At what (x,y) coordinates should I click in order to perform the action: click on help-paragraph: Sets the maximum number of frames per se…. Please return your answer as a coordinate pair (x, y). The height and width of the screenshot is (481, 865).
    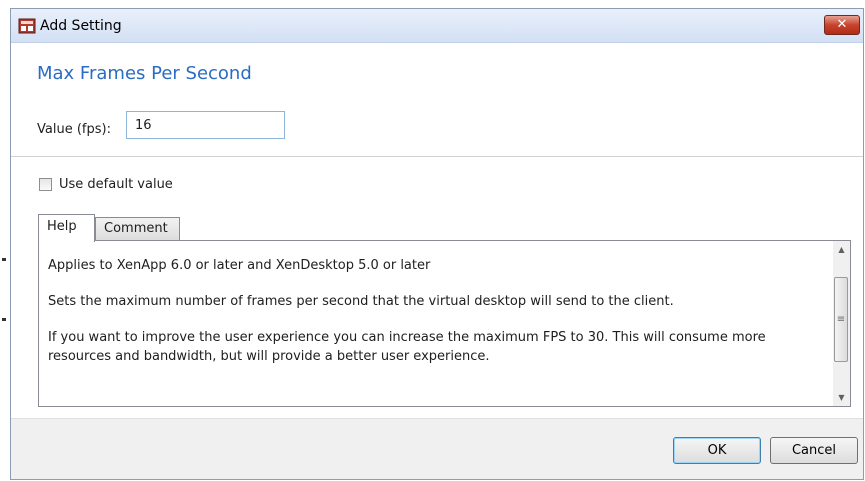
    Looking at the image, I should click on (361, 301).